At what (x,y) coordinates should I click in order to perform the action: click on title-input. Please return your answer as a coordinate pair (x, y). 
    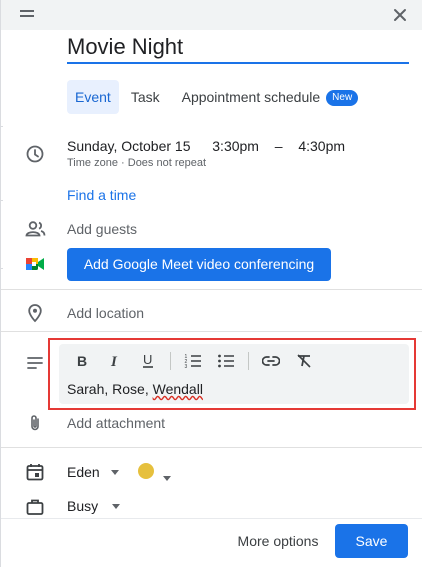
    Looking at the image, I should click on (238, 47).